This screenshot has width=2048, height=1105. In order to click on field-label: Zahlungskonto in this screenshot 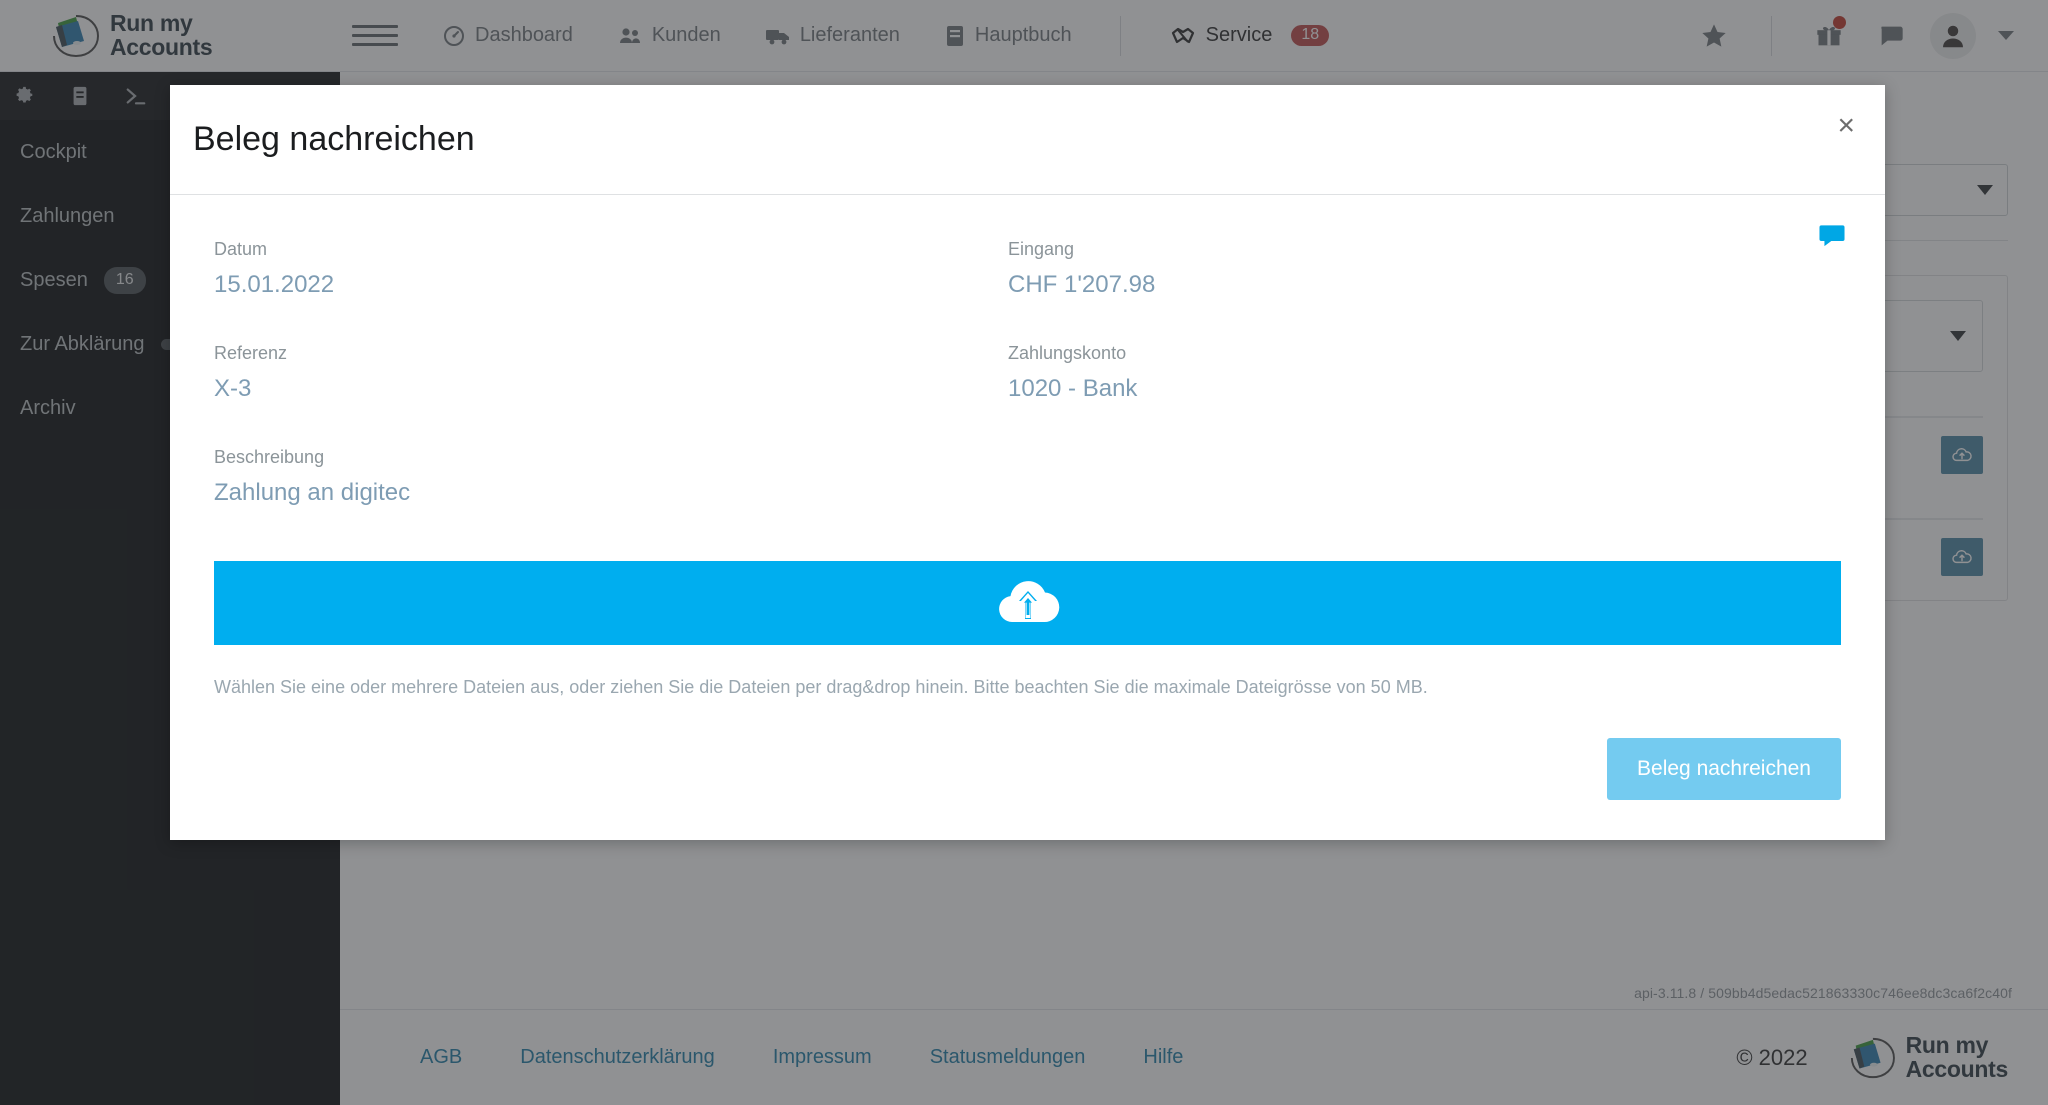, I will do `click(1067, 353)`.